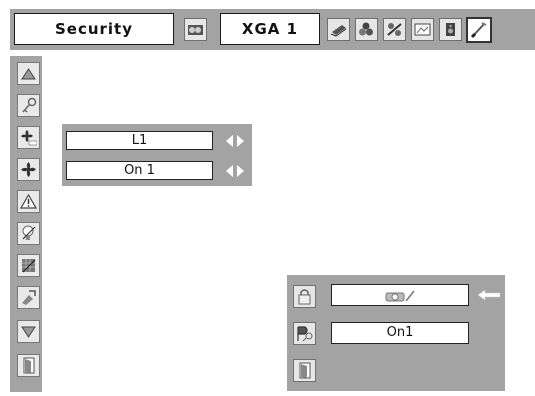  I want to click on security-panel: On1, so click(396, 333).